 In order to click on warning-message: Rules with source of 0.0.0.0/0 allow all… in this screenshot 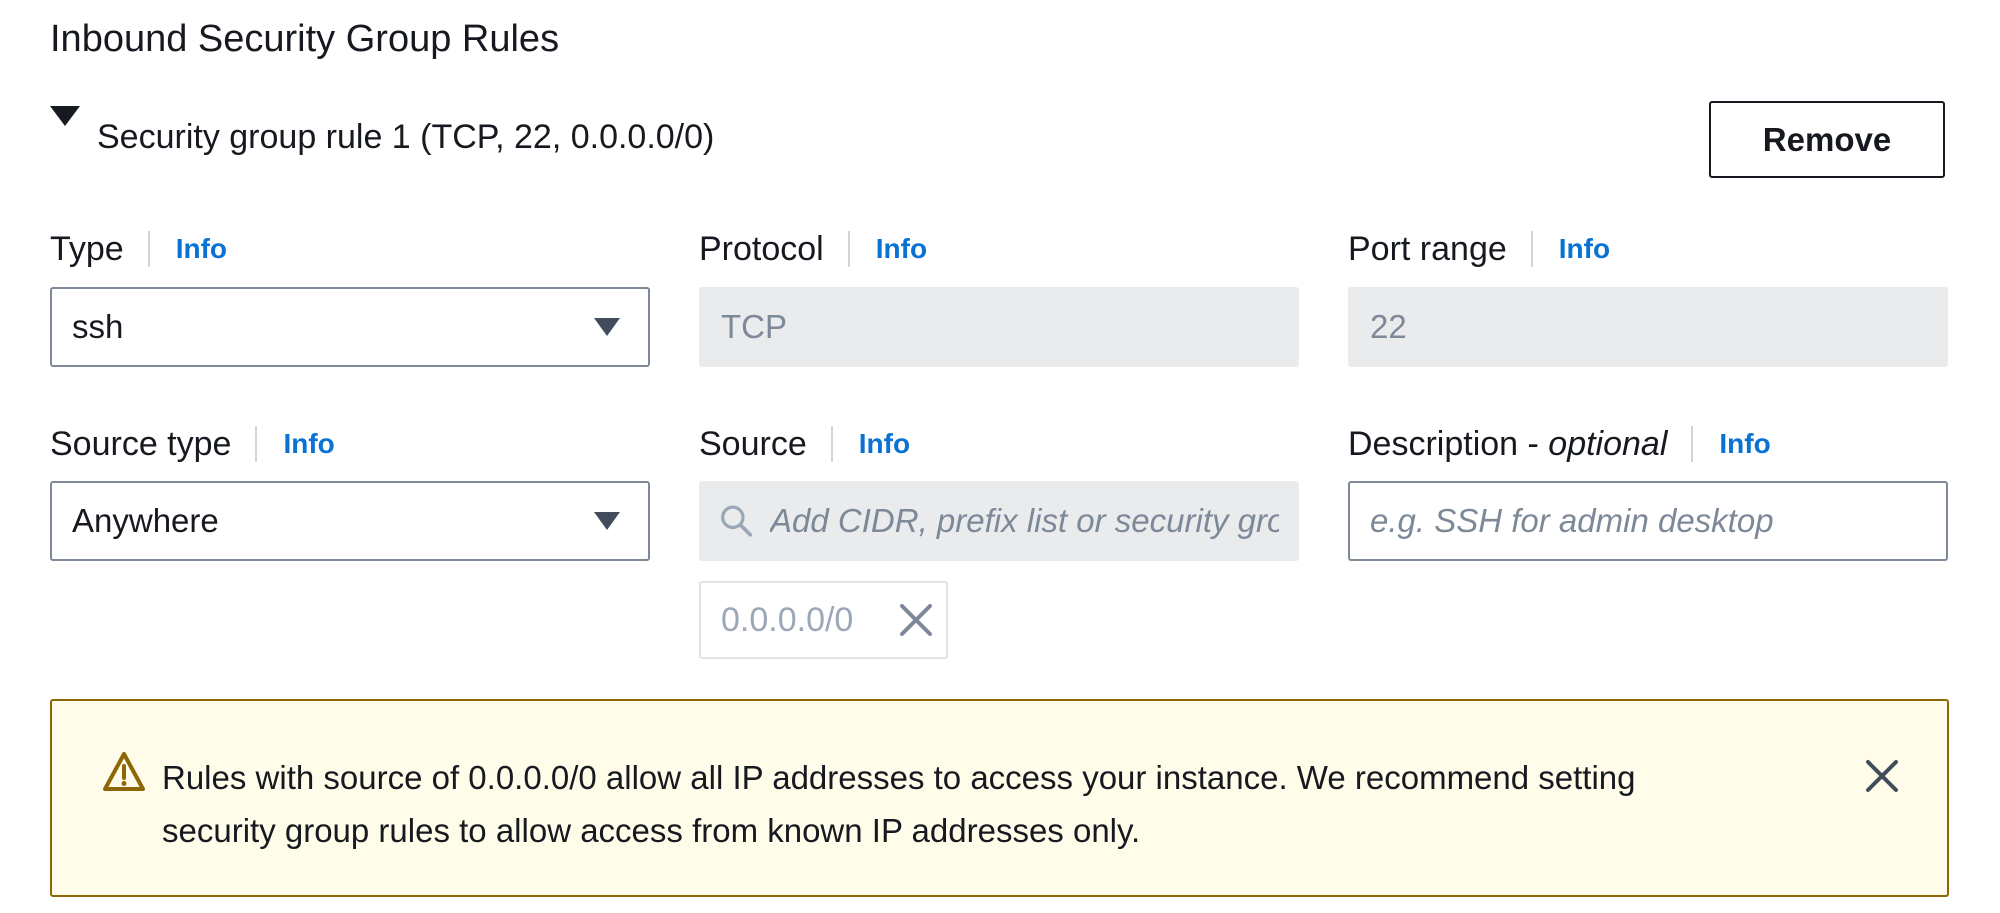, I will do `click(962, 804)`.